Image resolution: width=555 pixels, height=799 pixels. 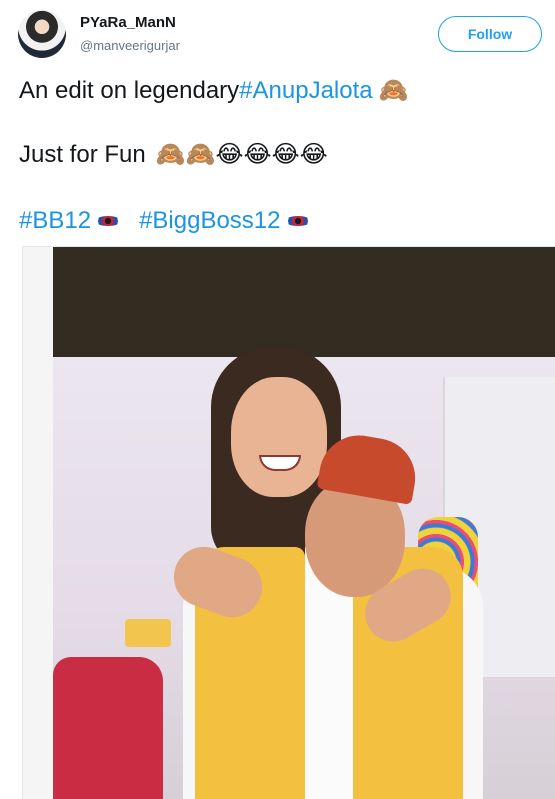 What do you see at coordinates (130, 45) in the screenshot?
I see `username: @manveerigurjar` at bounding box center [130, 45].